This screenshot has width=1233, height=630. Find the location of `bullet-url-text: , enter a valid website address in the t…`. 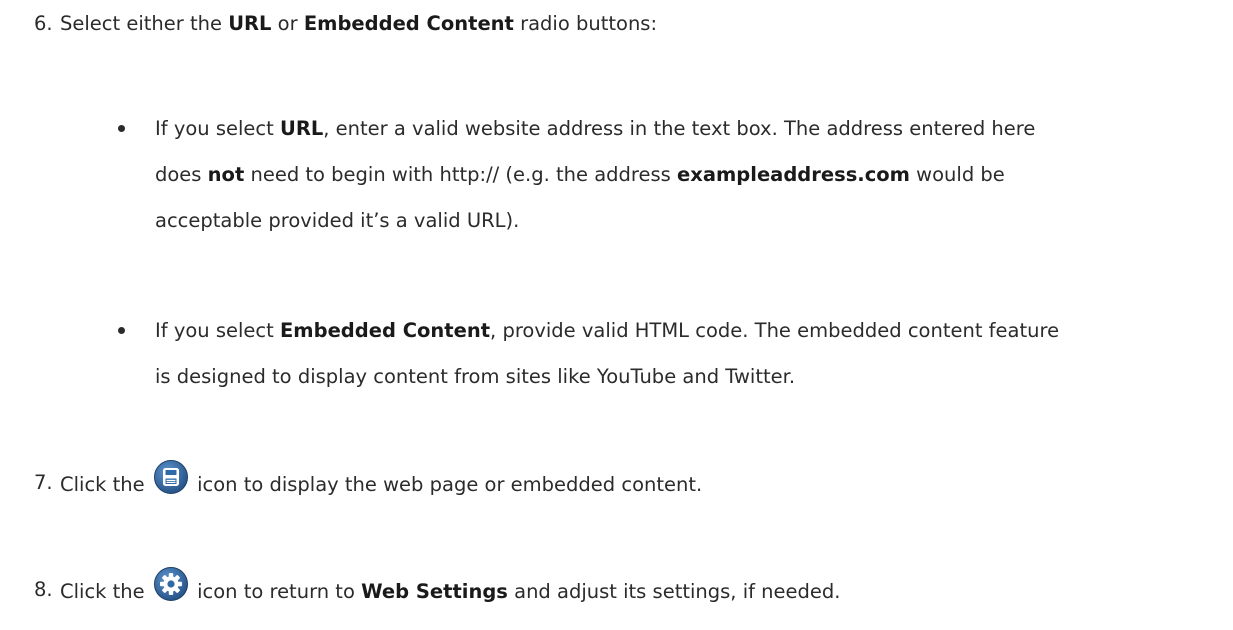

bullet-url-text: , enter a valid website address in the t… is located at coordinates (679, 128).